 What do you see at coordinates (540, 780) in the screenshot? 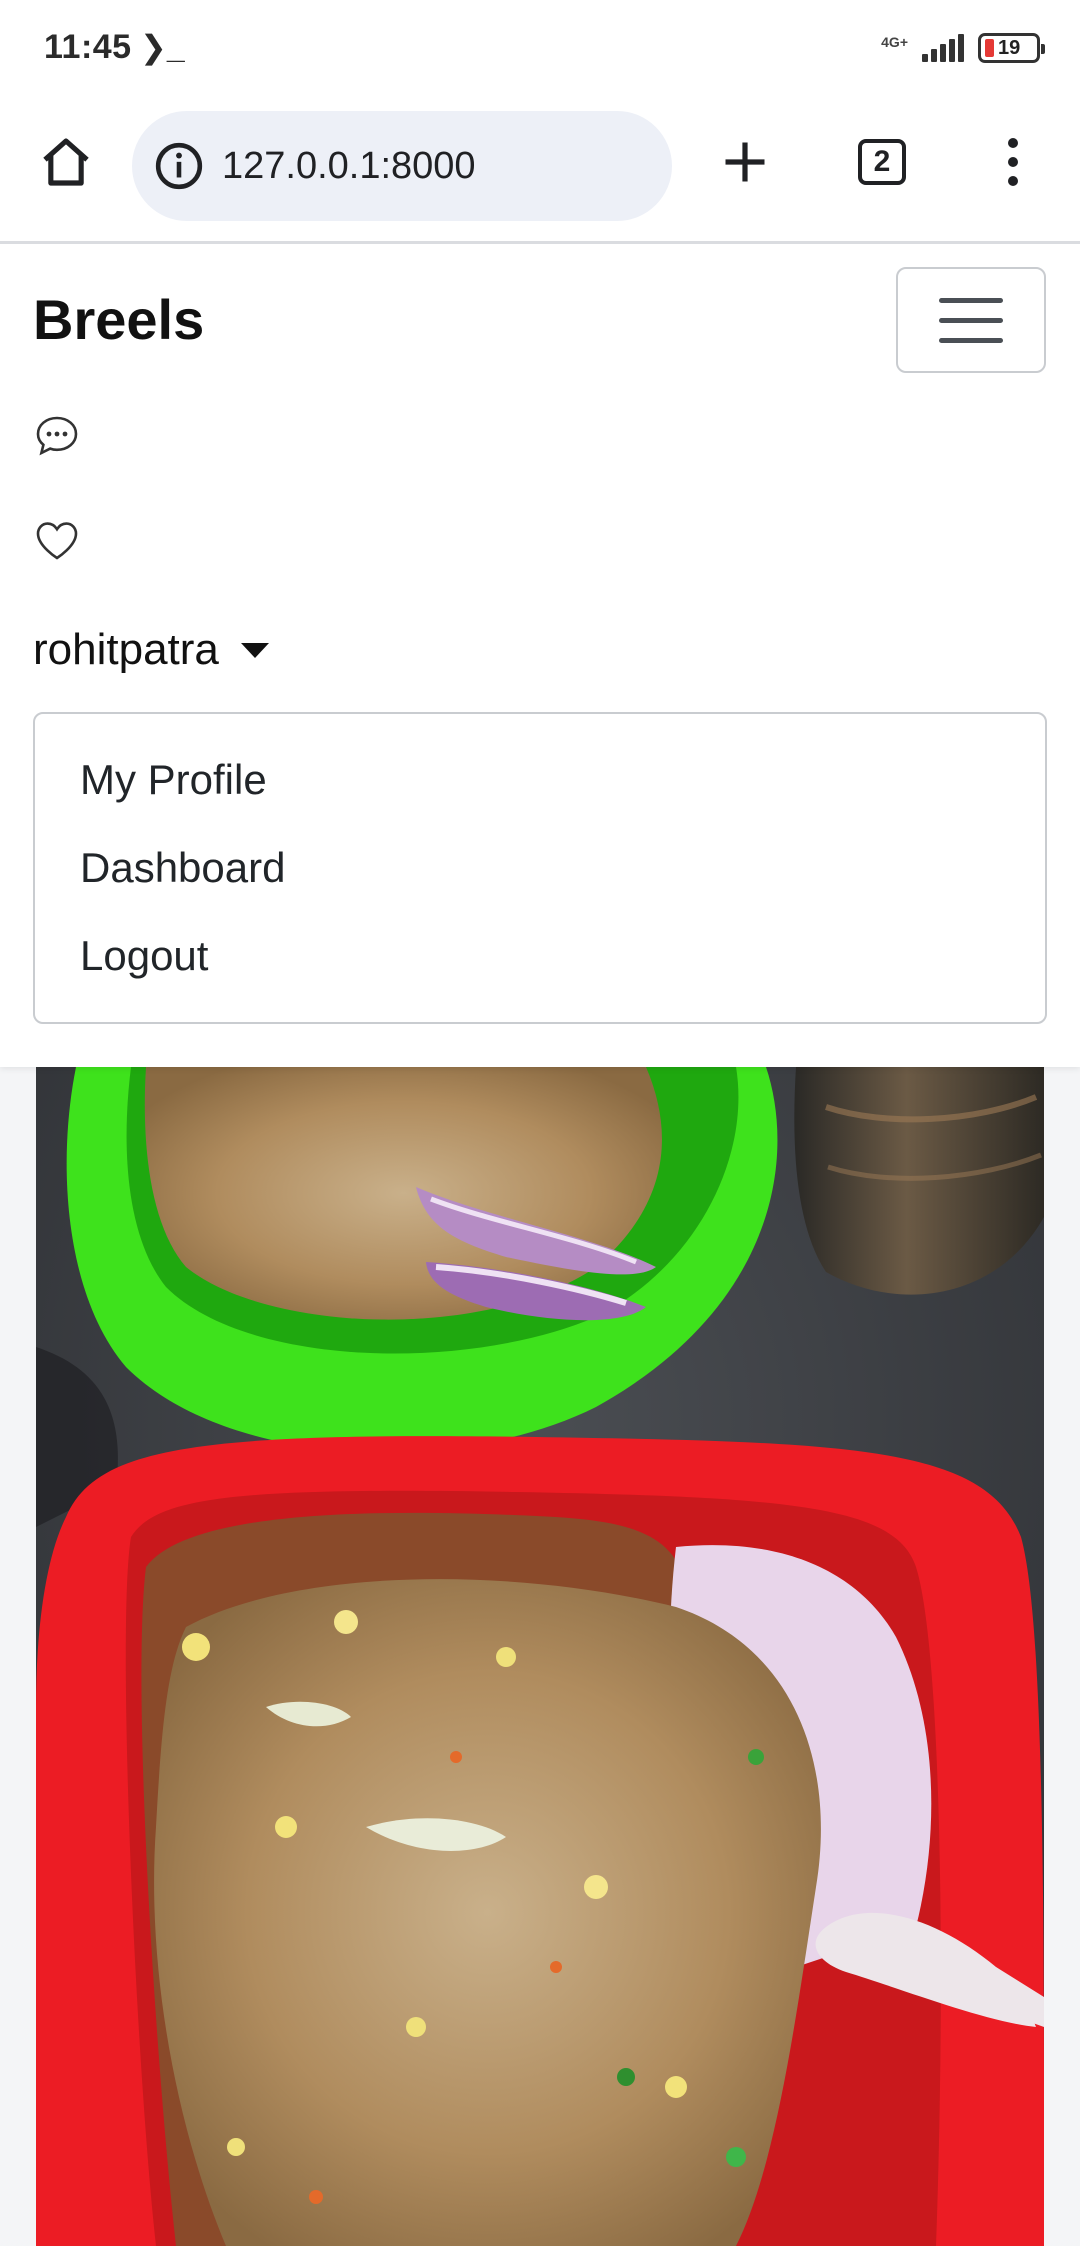
I see `menu-item-my-profile: My Profile` at bounding box center [540, 780].